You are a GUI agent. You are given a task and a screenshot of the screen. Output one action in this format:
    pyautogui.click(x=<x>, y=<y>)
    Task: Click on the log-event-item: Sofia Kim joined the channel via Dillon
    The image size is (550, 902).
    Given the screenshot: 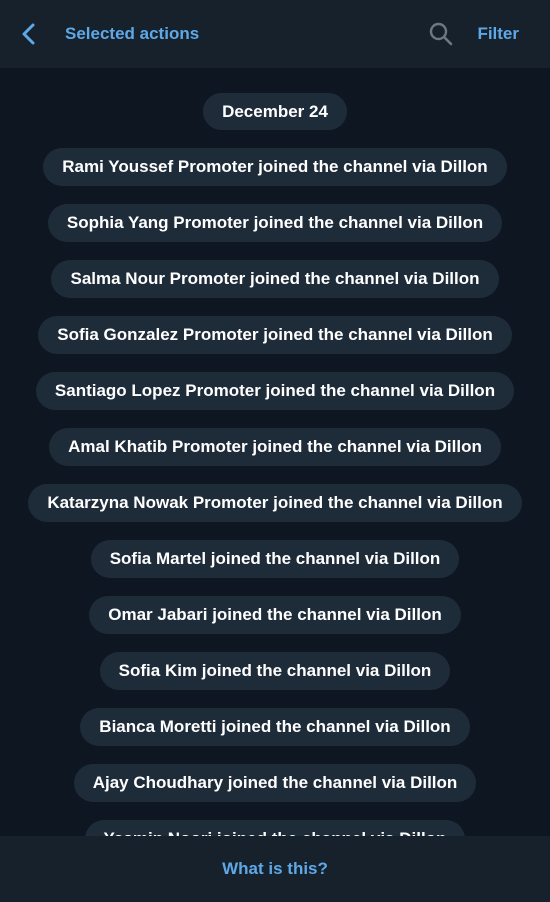 What is the action you would take?
    pyautogui.click(x=275, y=671)
    